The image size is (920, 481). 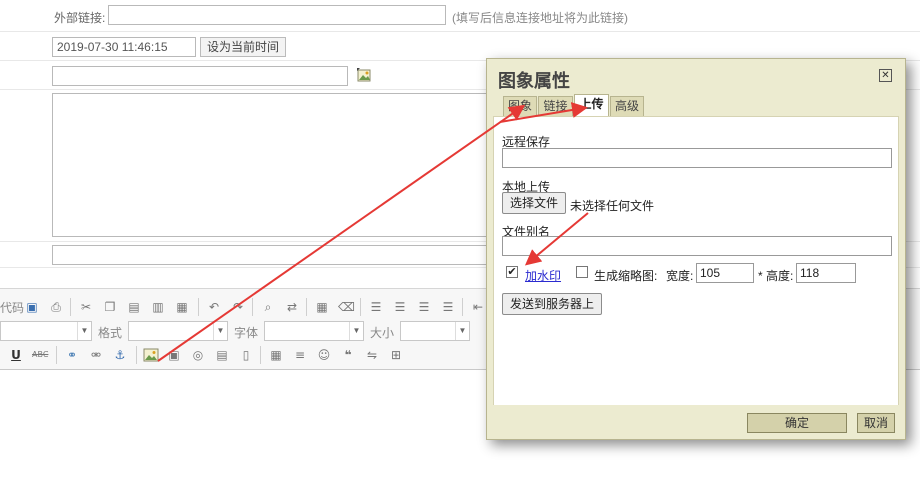 What do you see at coordinates (246, 355) in the screenshot?
I see `page-icon: ▯` at bounding box center [246, 355].